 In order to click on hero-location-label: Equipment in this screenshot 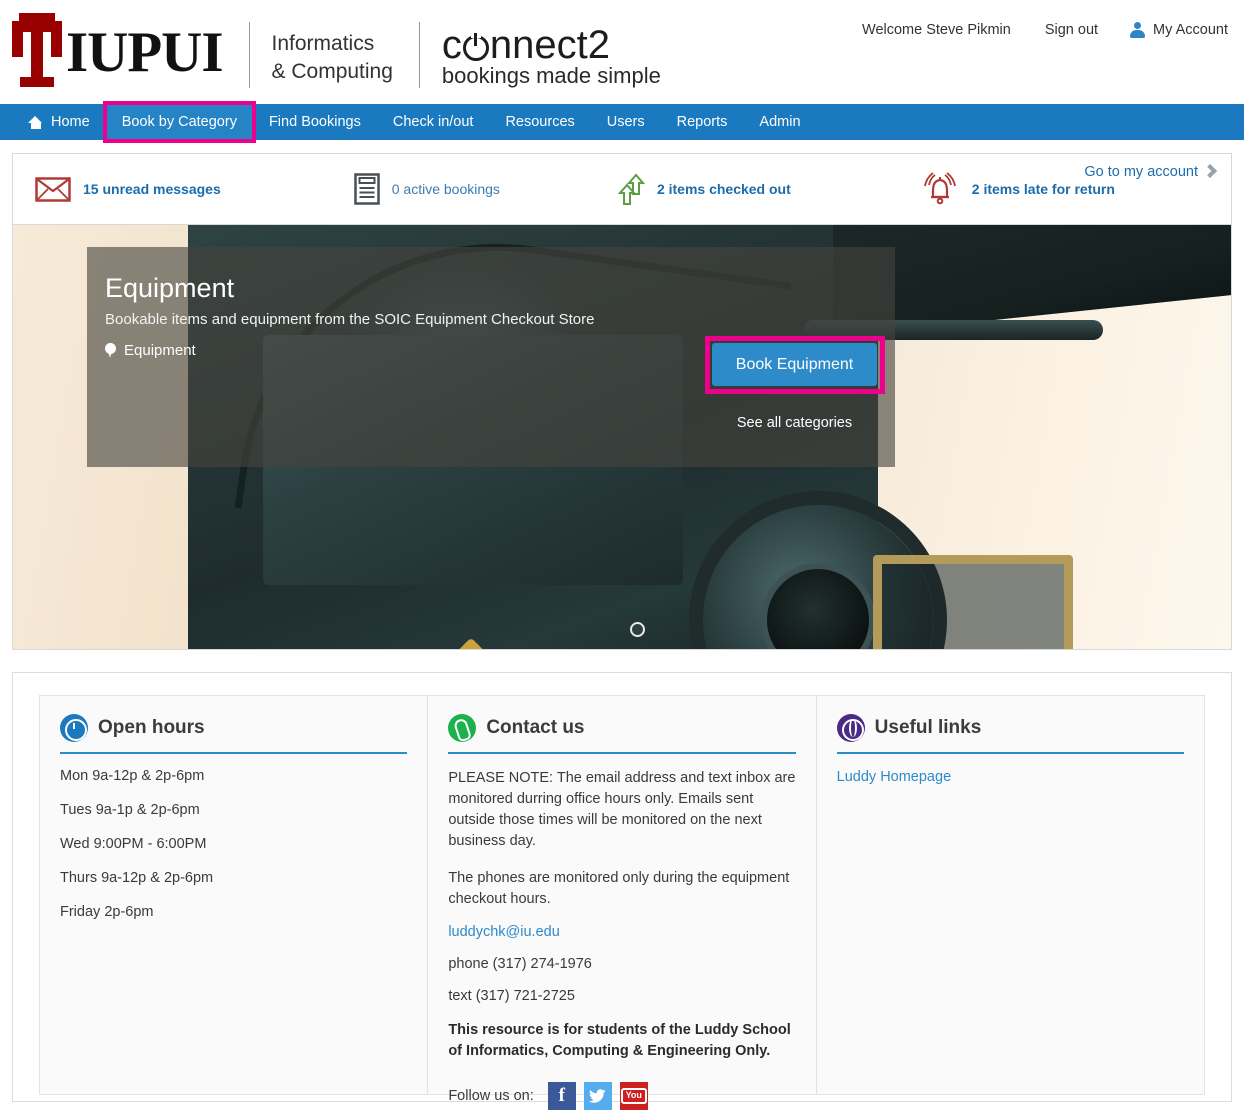, I will do `click(160, 350)`.